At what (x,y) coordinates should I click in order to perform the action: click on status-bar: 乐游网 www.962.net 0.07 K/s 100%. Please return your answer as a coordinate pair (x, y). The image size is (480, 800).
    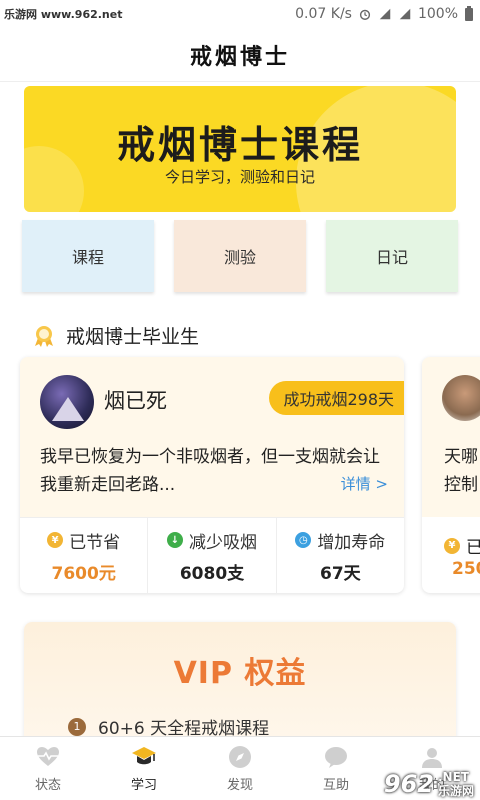
    Looking at the image, I should click on (240, 14).